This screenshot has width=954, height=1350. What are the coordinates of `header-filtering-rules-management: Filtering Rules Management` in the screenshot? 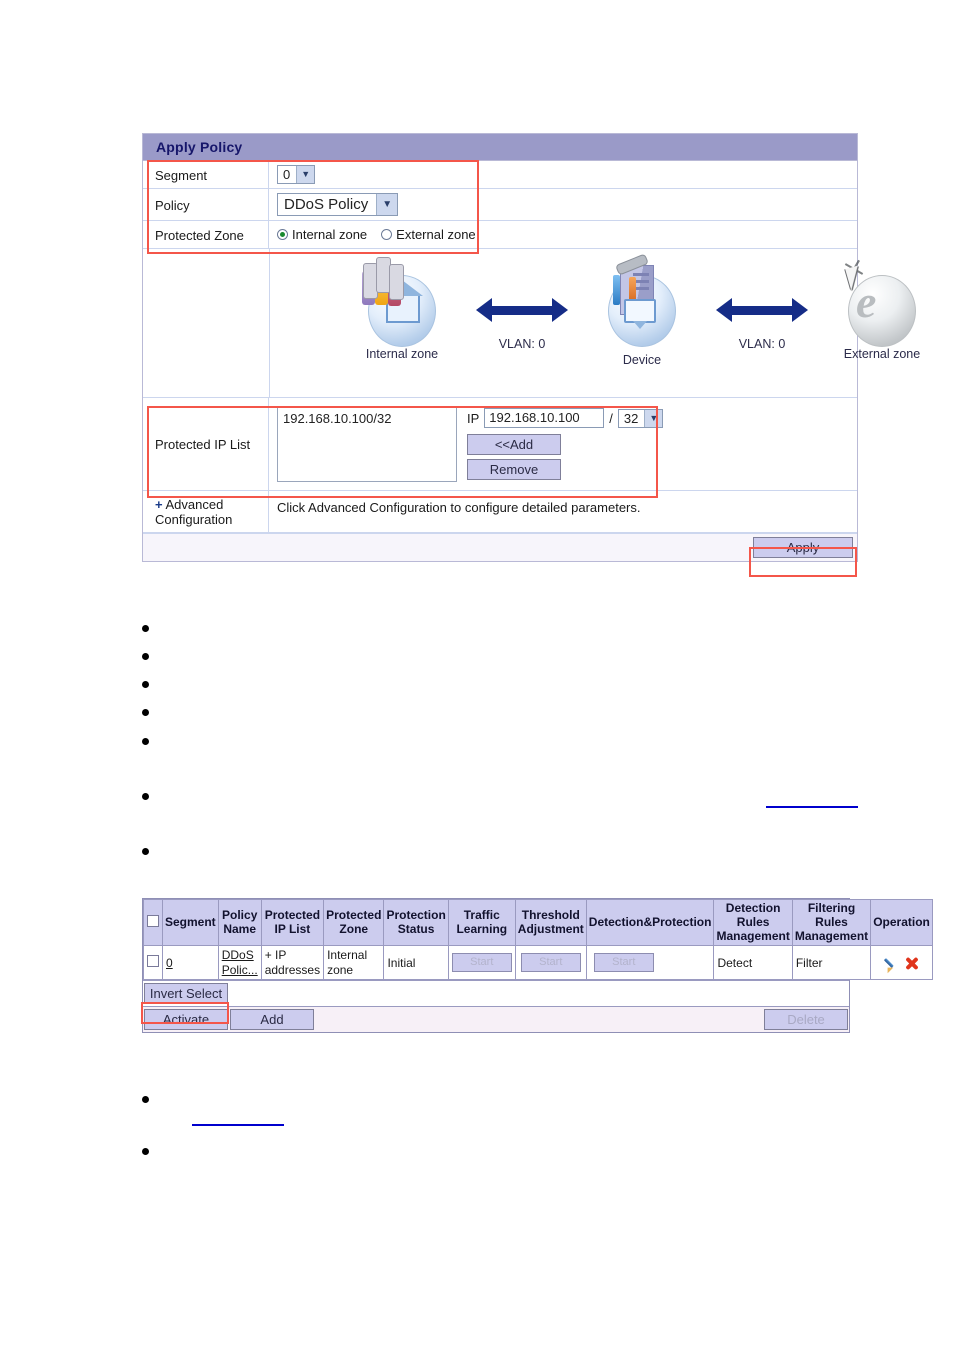 It's located at (831, 922).